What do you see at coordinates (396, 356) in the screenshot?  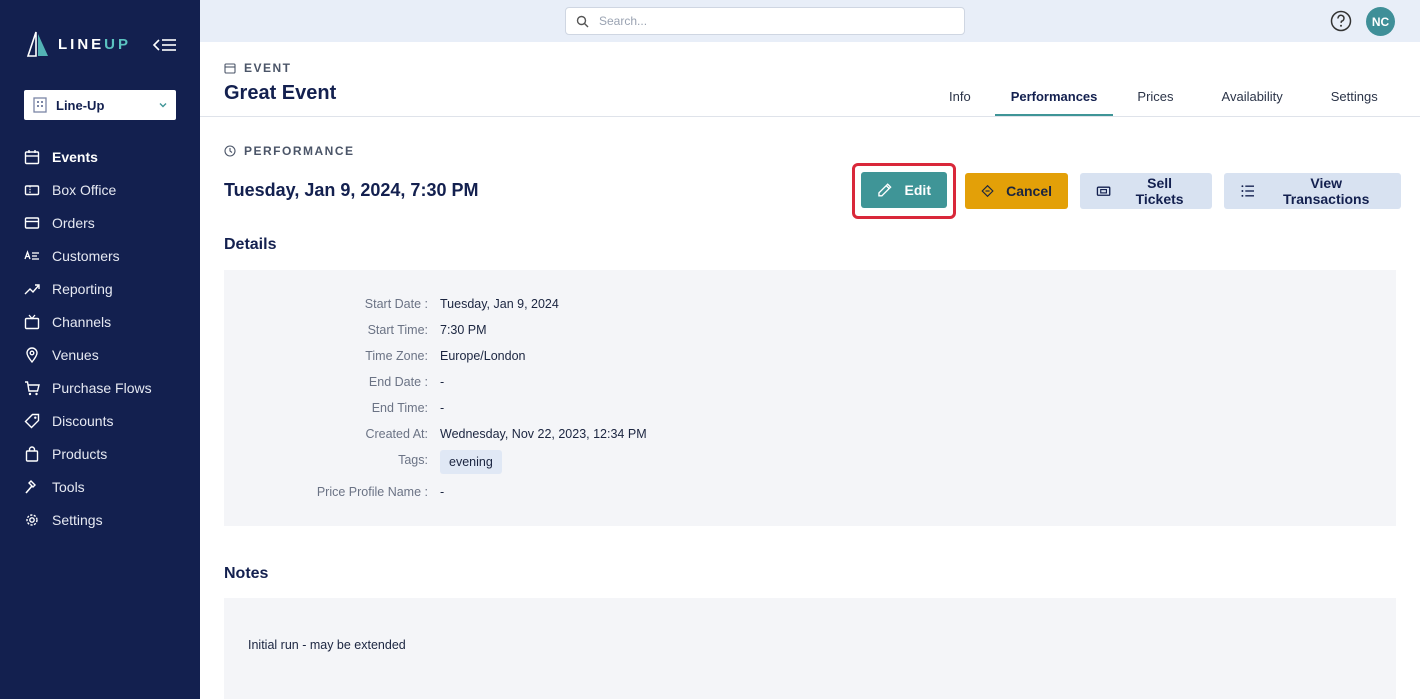 I see `detail-key: Time Zone:` at bounding box center [396, 356].